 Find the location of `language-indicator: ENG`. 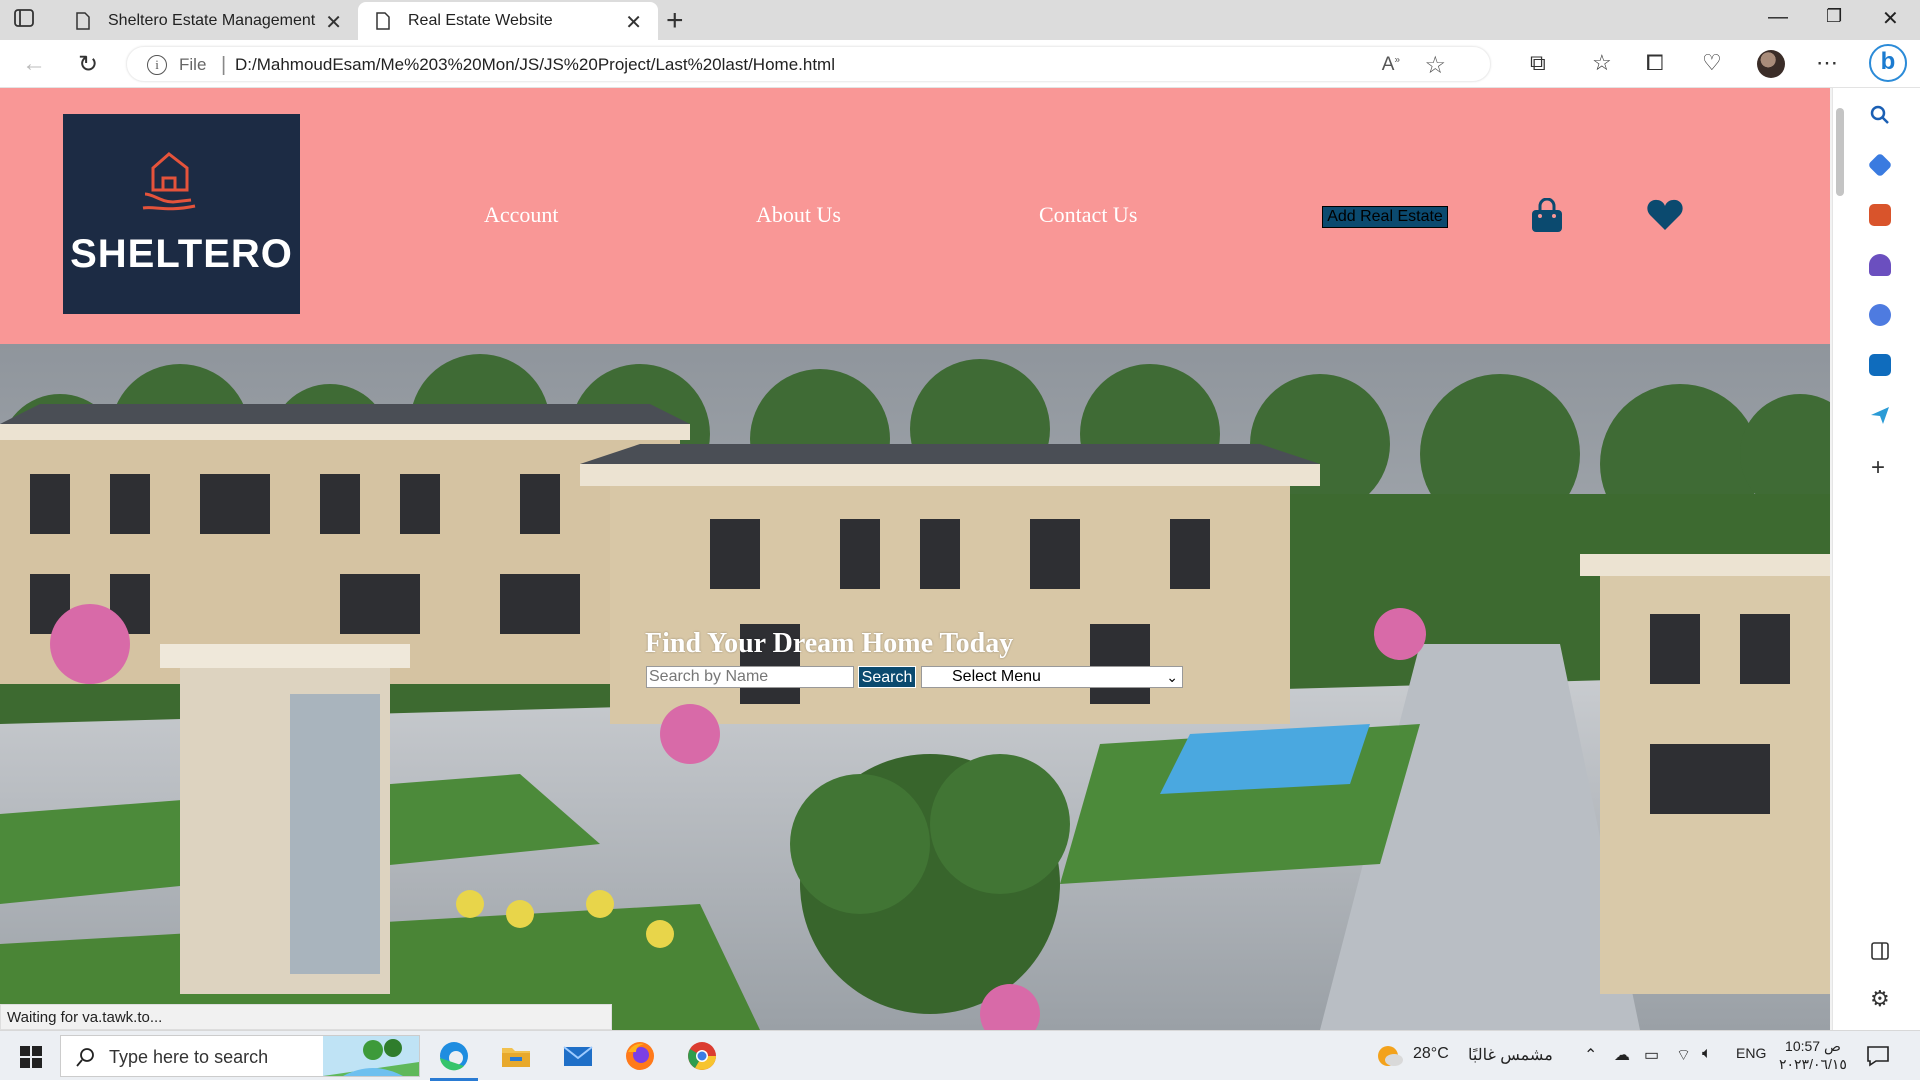

language-indicator: ENG is located at coordinates (1751, 1053).